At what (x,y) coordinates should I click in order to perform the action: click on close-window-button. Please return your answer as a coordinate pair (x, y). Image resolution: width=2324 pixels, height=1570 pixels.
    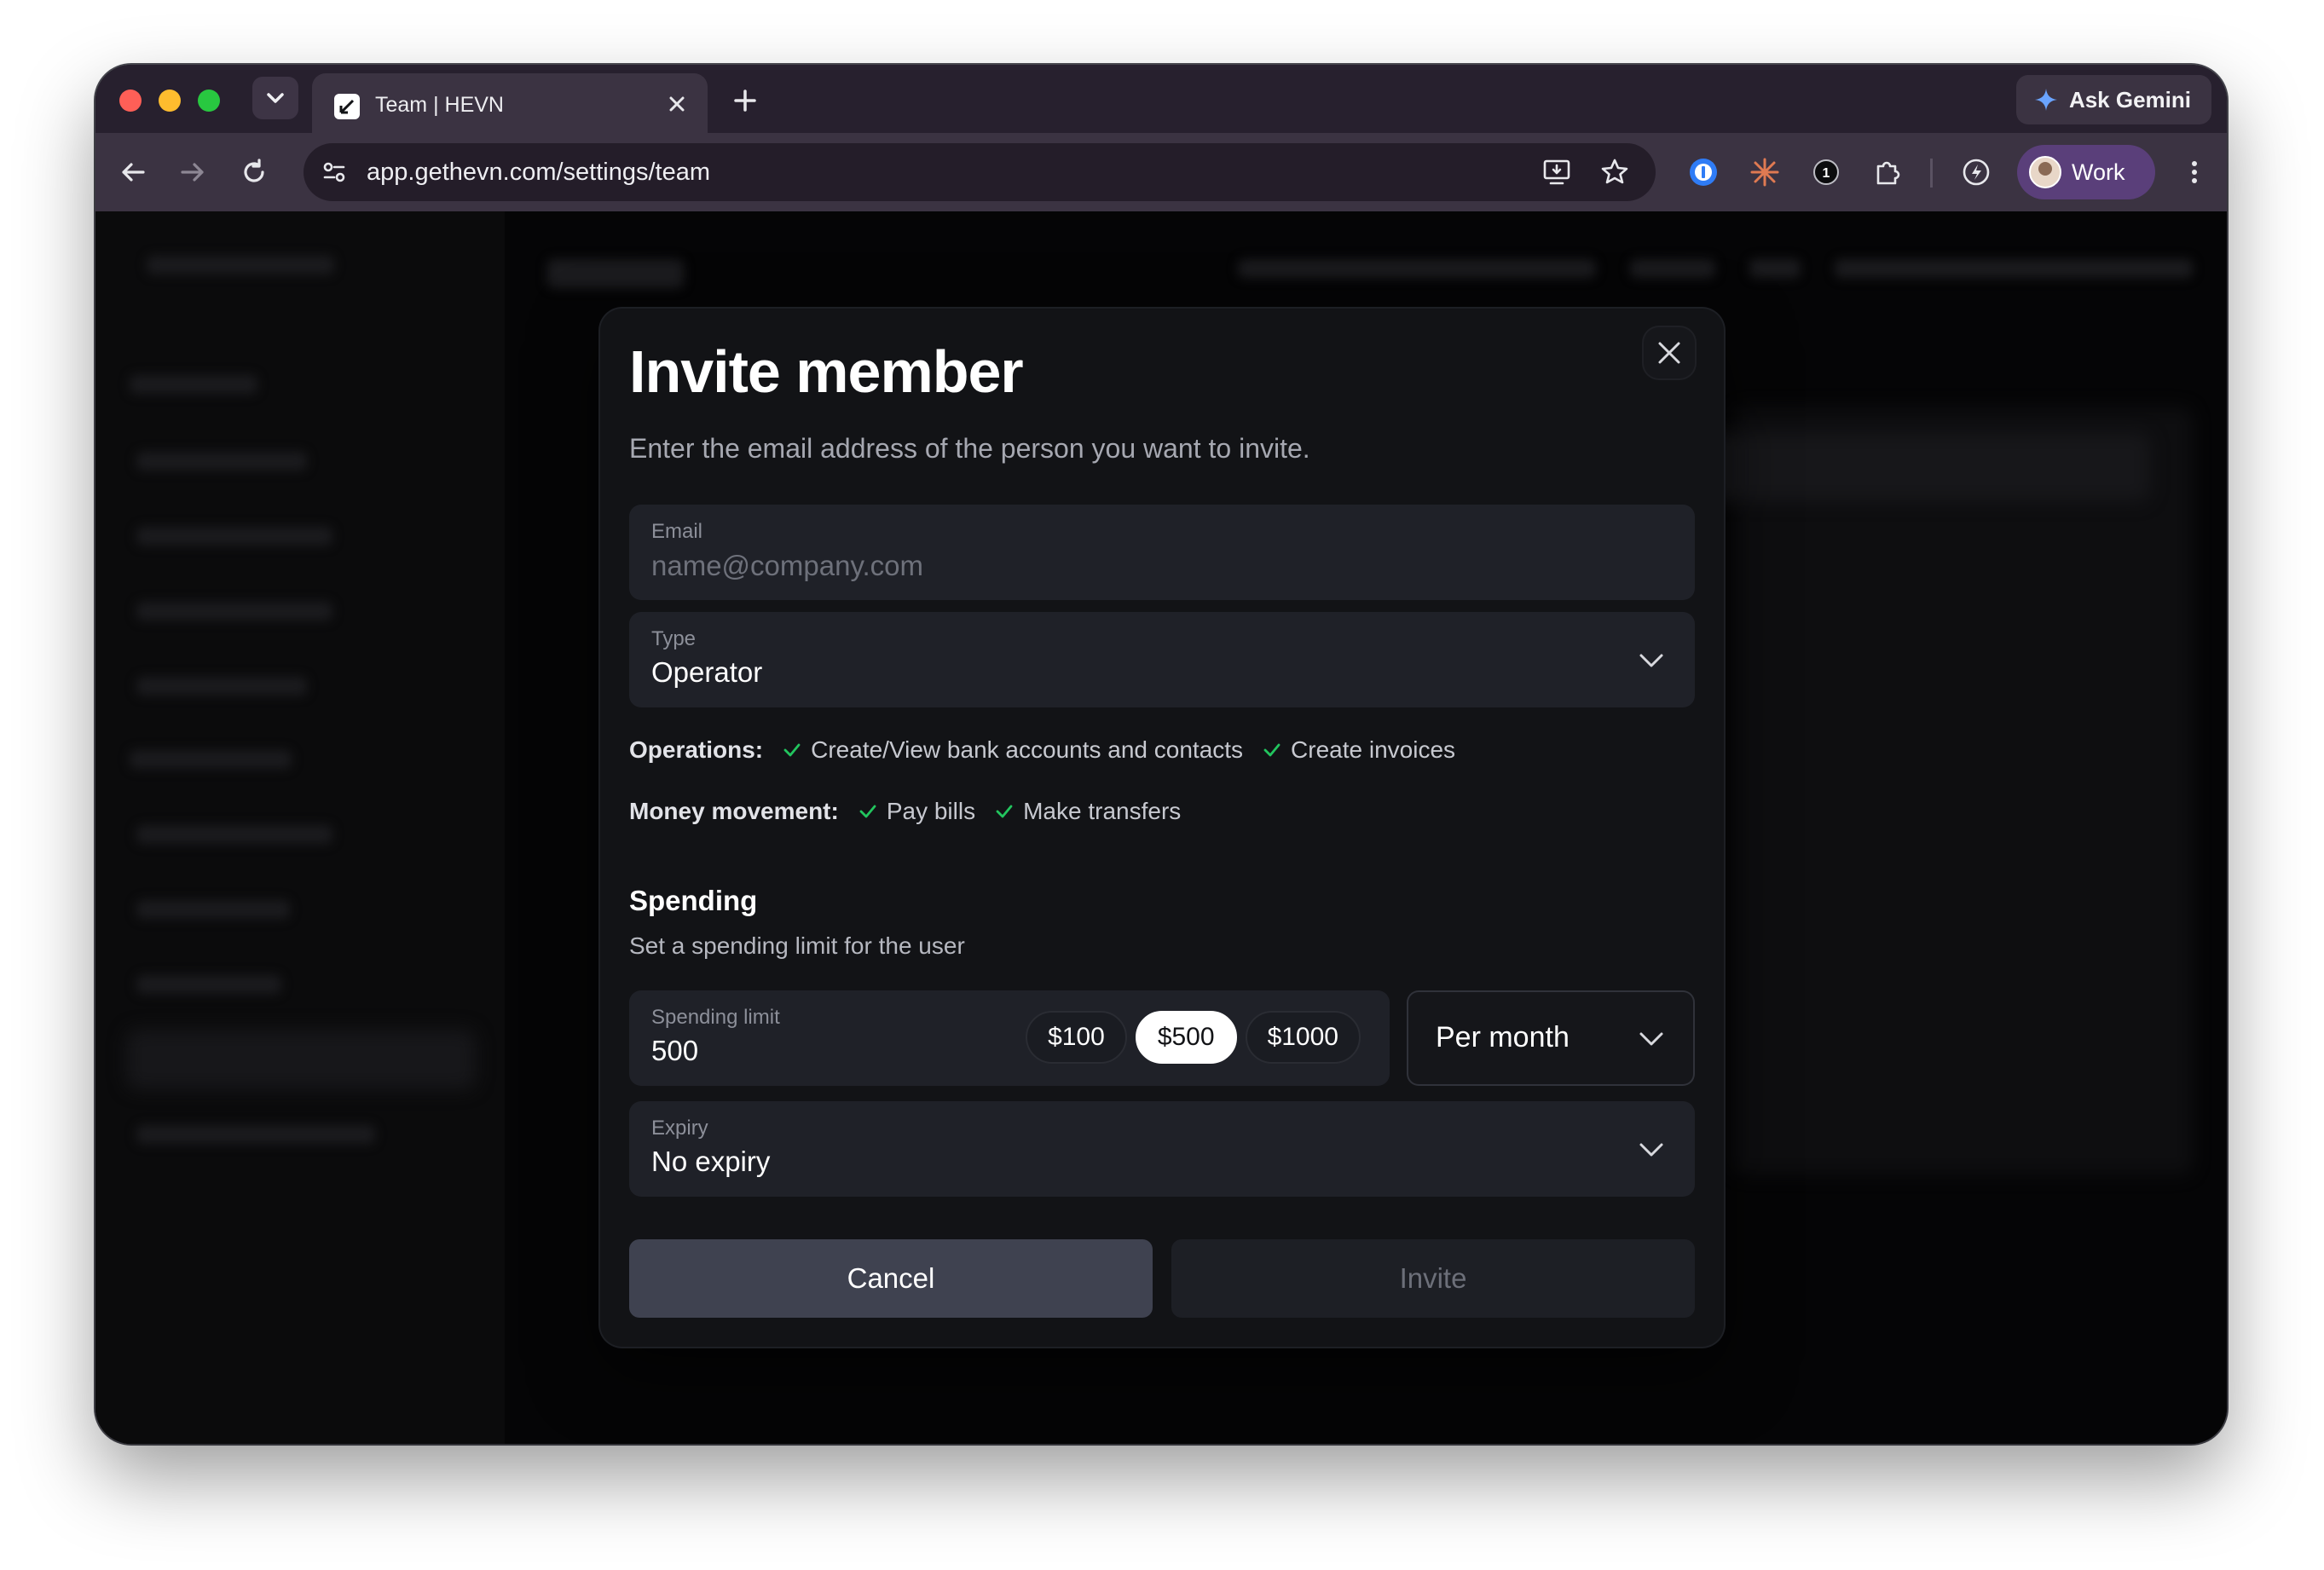
    Looking at the image, I should click on (131, 100).